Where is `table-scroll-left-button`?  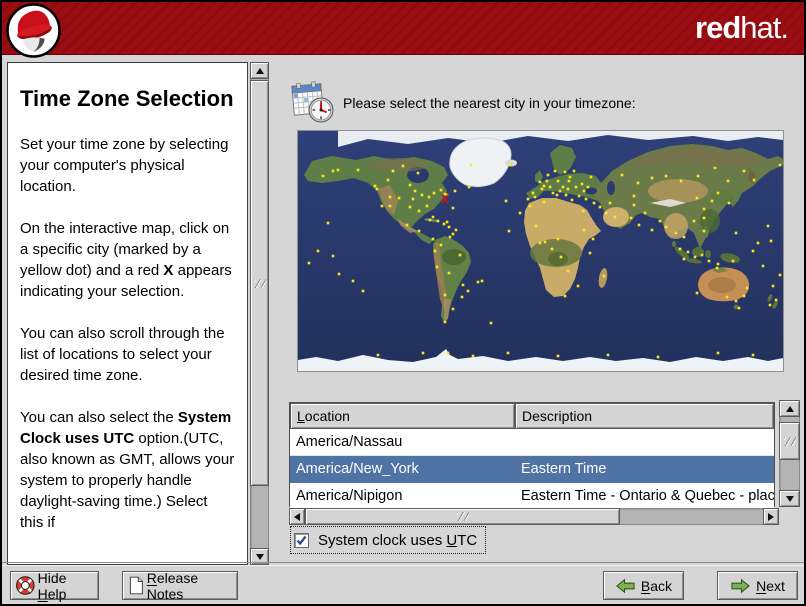
table-scroll-left-button is located at coordinates (297, 516).